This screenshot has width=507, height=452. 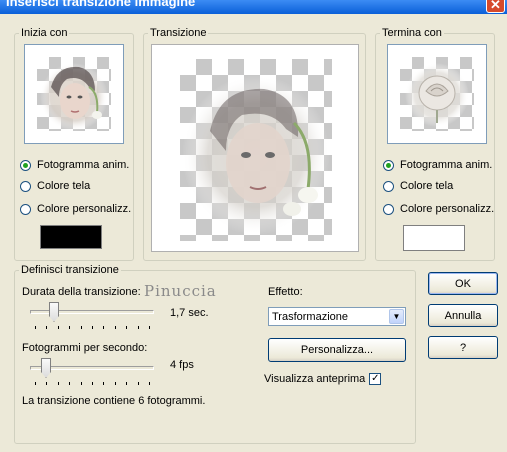 I want to click on start-radio-custom-color, so click(x=25, y=209).